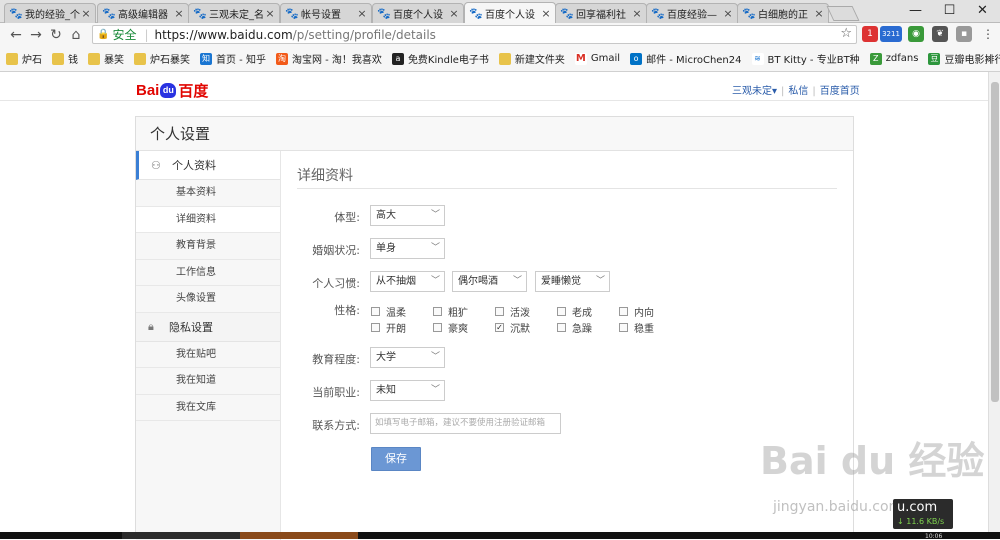  What do you see at coordinates (915, 11) in the screenshot?
I see `minimize-button: —` at bounding box center [915, 11].